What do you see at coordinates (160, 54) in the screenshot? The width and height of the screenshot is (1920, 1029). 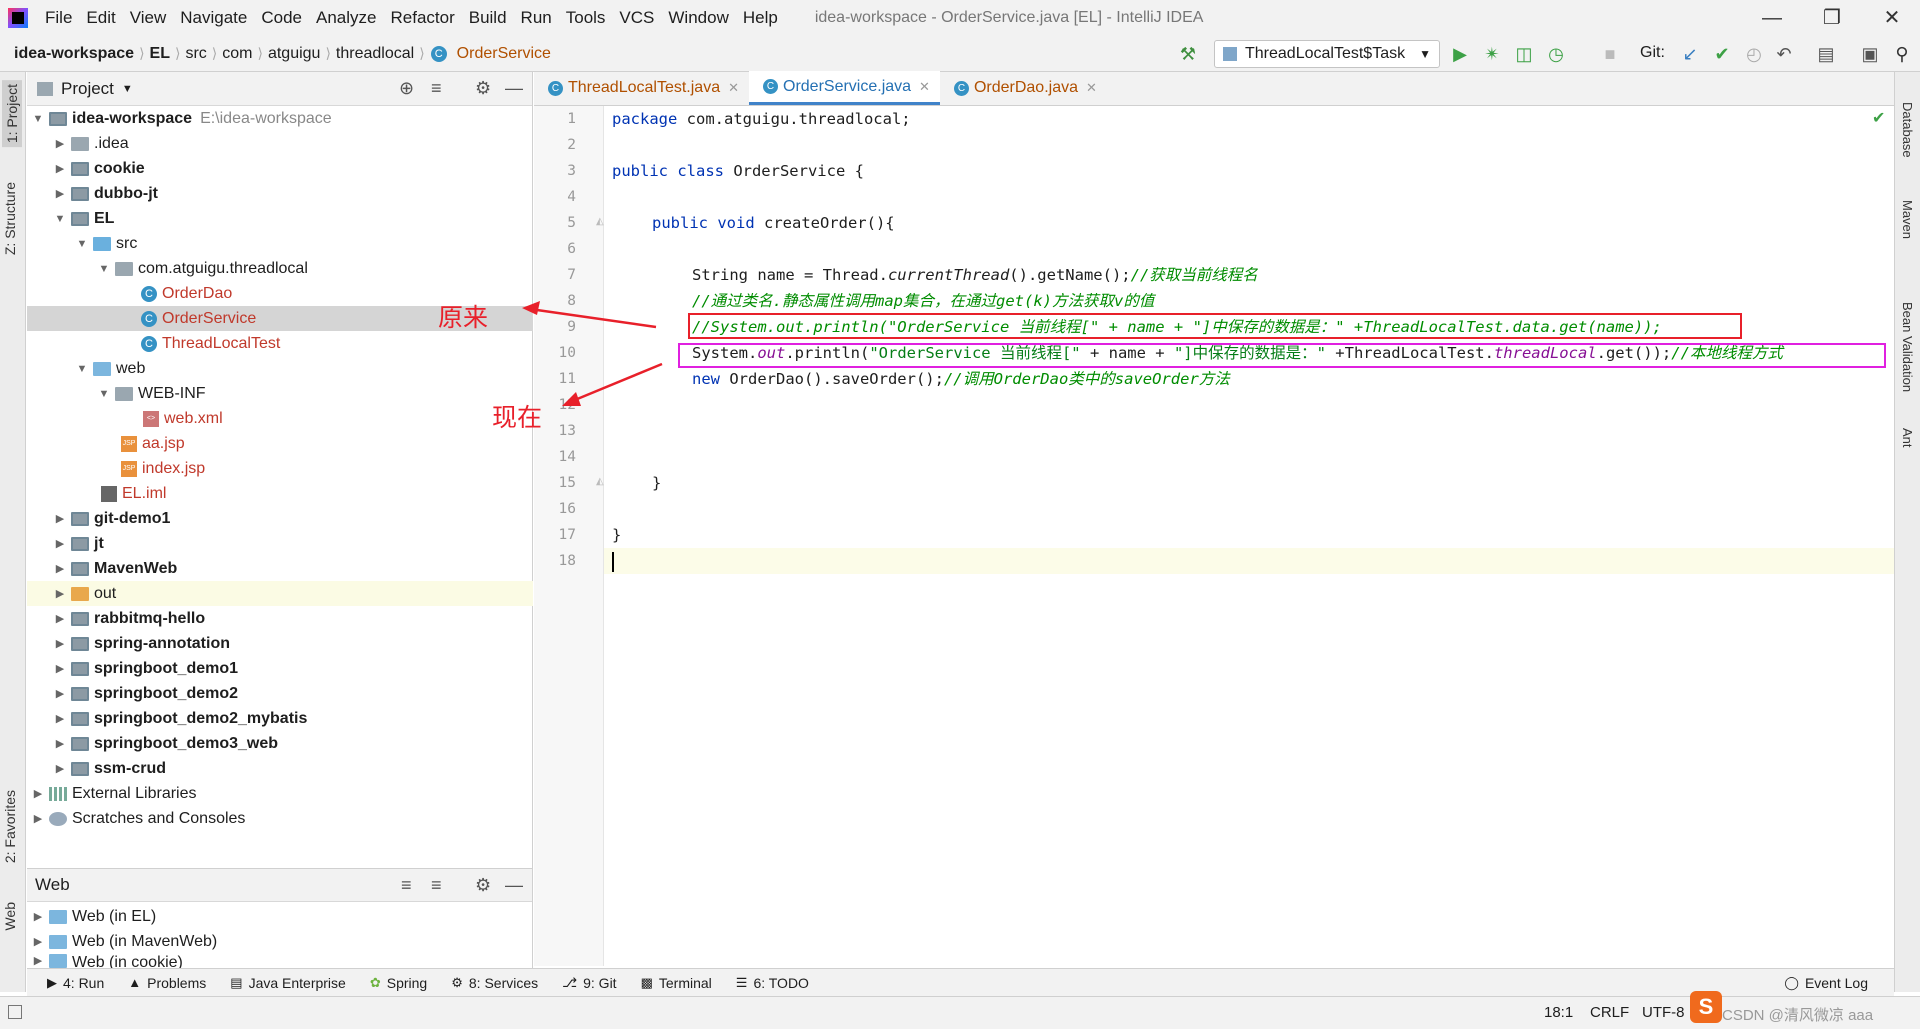 I see `breadcrumb-el: EL` at bounding box center [160, 54].